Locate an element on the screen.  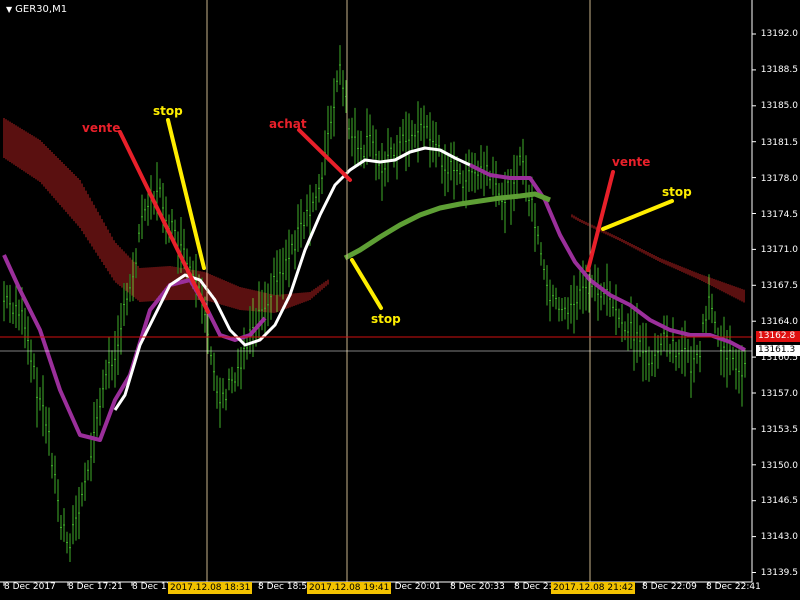
x-tick-label: 8 Dec 17:21 is located at coordinates (95, 587).